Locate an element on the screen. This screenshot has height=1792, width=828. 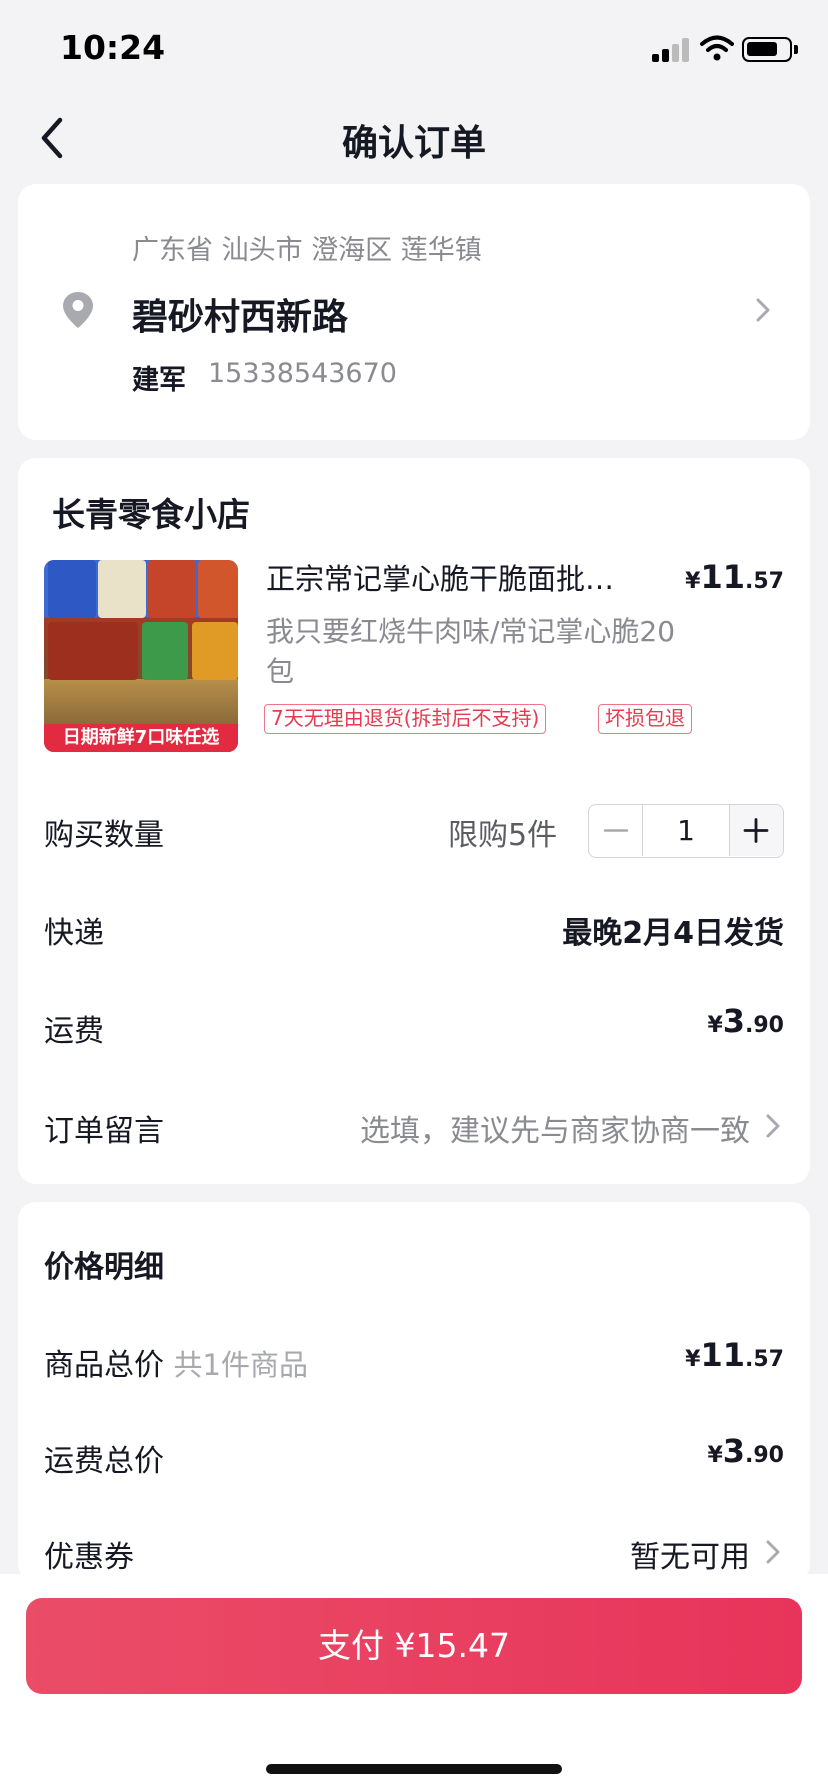
wifi-icon is located at coordinates (717, 48).